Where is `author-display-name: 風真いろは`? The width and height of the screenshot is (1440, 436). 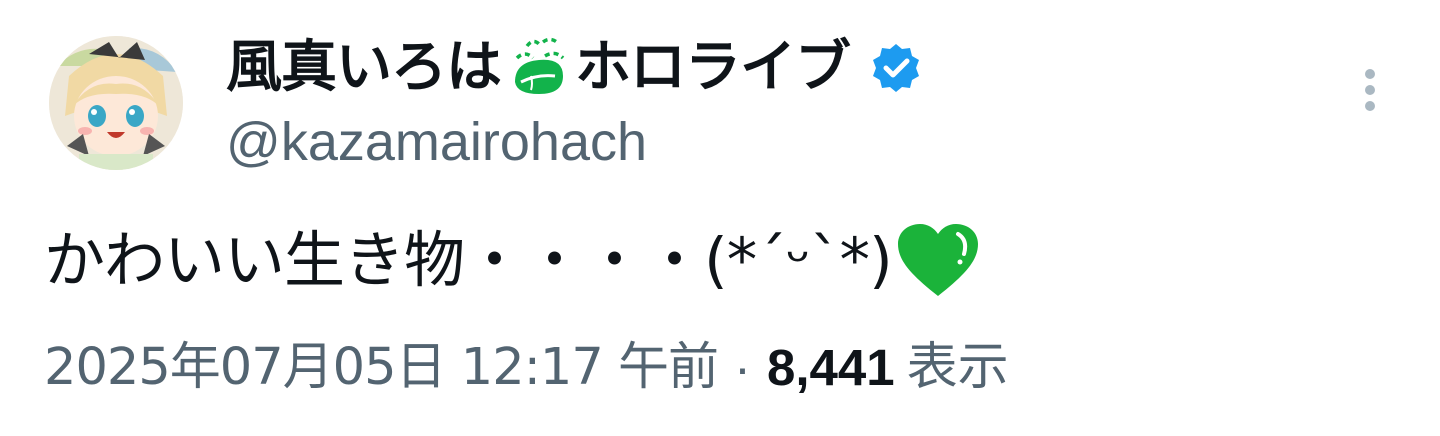 author-display-name: 風真いろは is located at coordinates (364, 68).